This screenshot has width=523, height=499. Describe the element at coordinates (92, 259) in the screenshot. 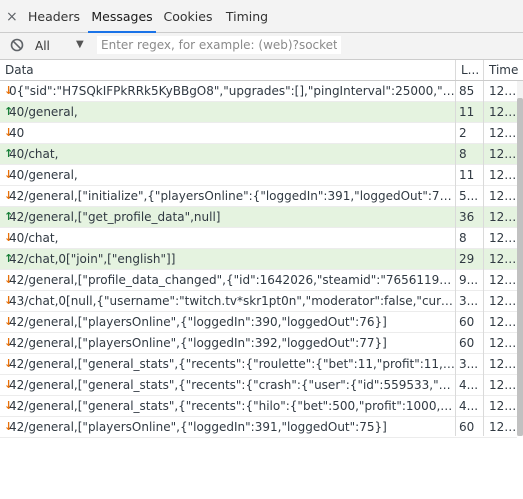

I see `message-data: 42/chat,0["join",["english"]]` at that location.